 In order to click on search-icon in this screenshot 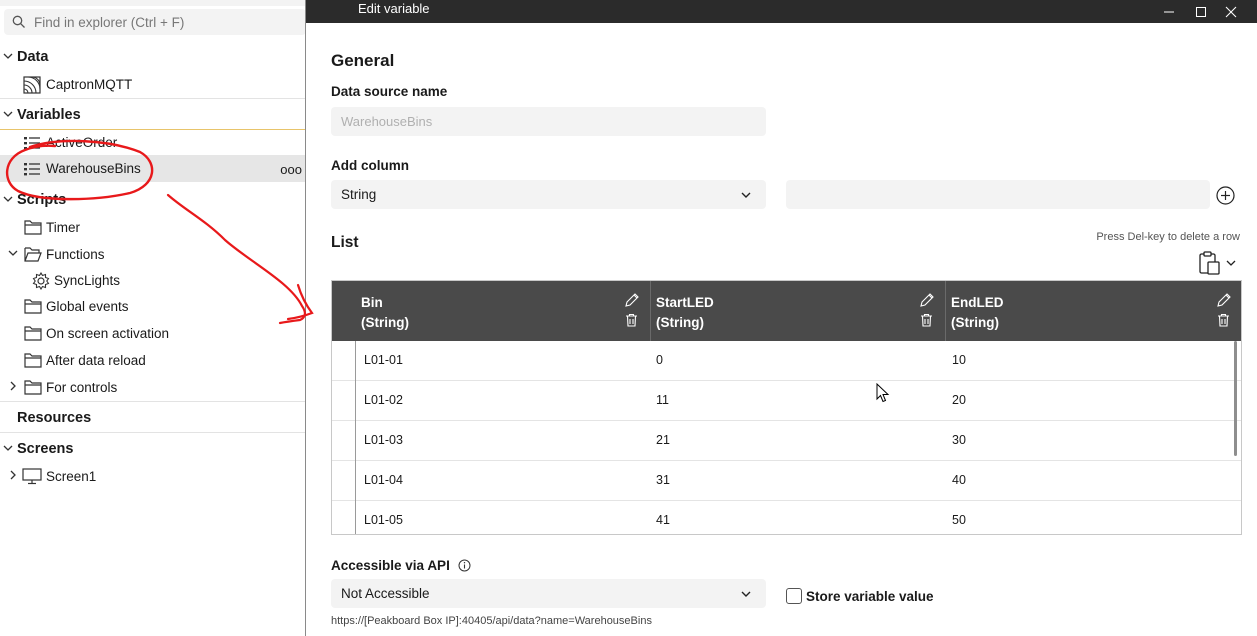, I will do `click(18, 21)`.